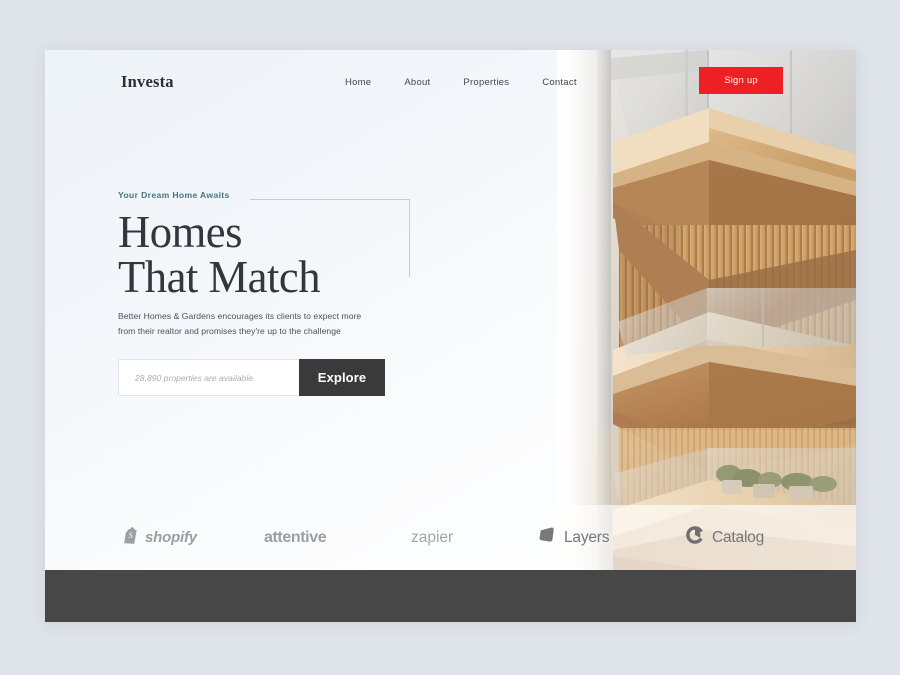 The image size is (900, 675). What do you see at coordinates (180, 231) in the screenshot?
I see `headline-line-1: Homes` at bounding box center [180, 231].